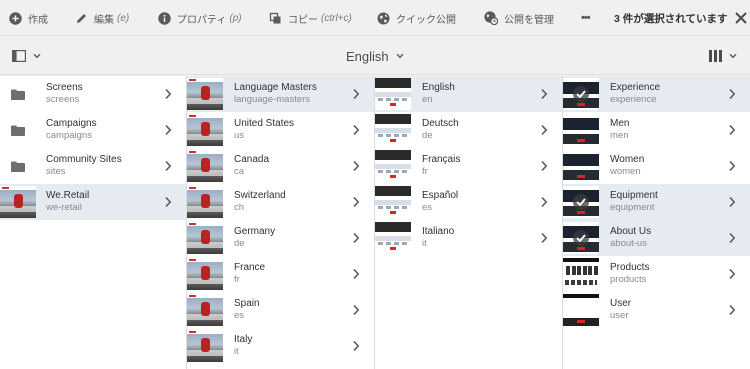  I want to click on column-item: Deutsch de, so click(468, 130).